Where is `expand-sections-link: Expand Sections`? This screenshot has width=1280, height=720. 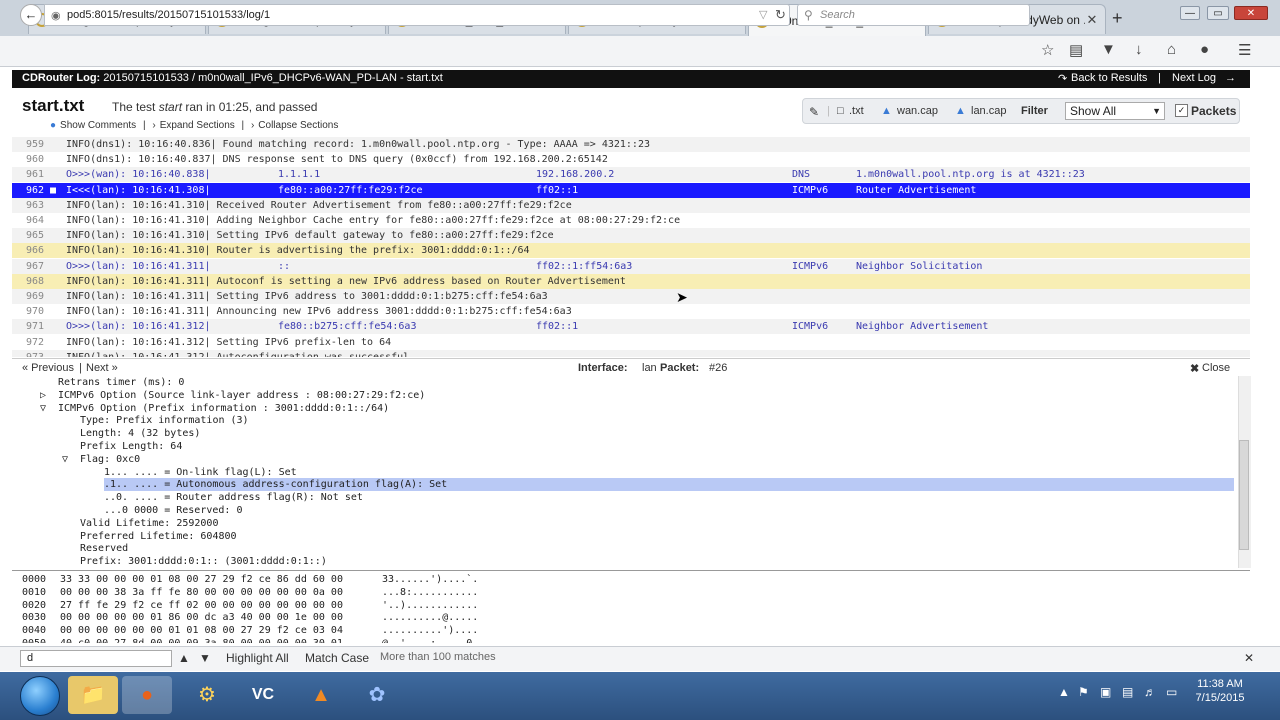 expand-sections-link: Expand Sections is located at coordinates (197, 125).